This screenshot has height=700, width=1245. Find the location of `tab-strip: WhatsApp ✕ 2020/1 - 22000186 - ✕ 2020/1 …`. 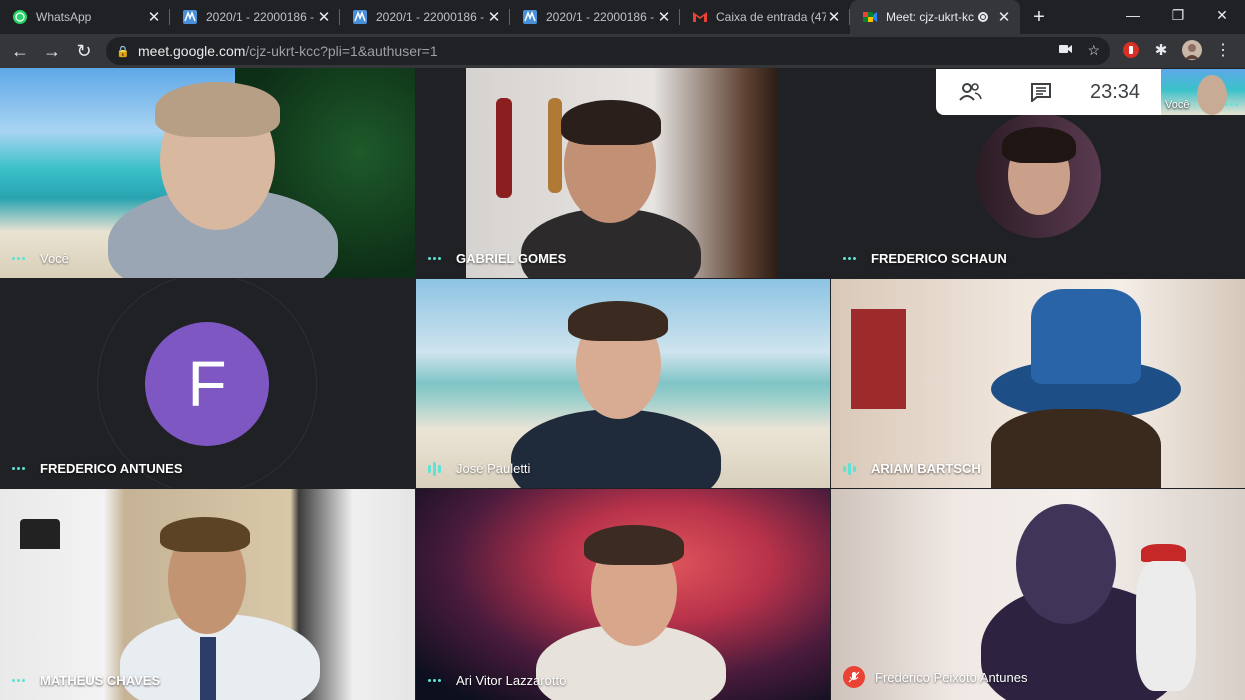

tab-strip: WhatsApp ✕ 2020/1 - 22000186 - ✕ 2020/1 … is located at coordinates (622, 17).